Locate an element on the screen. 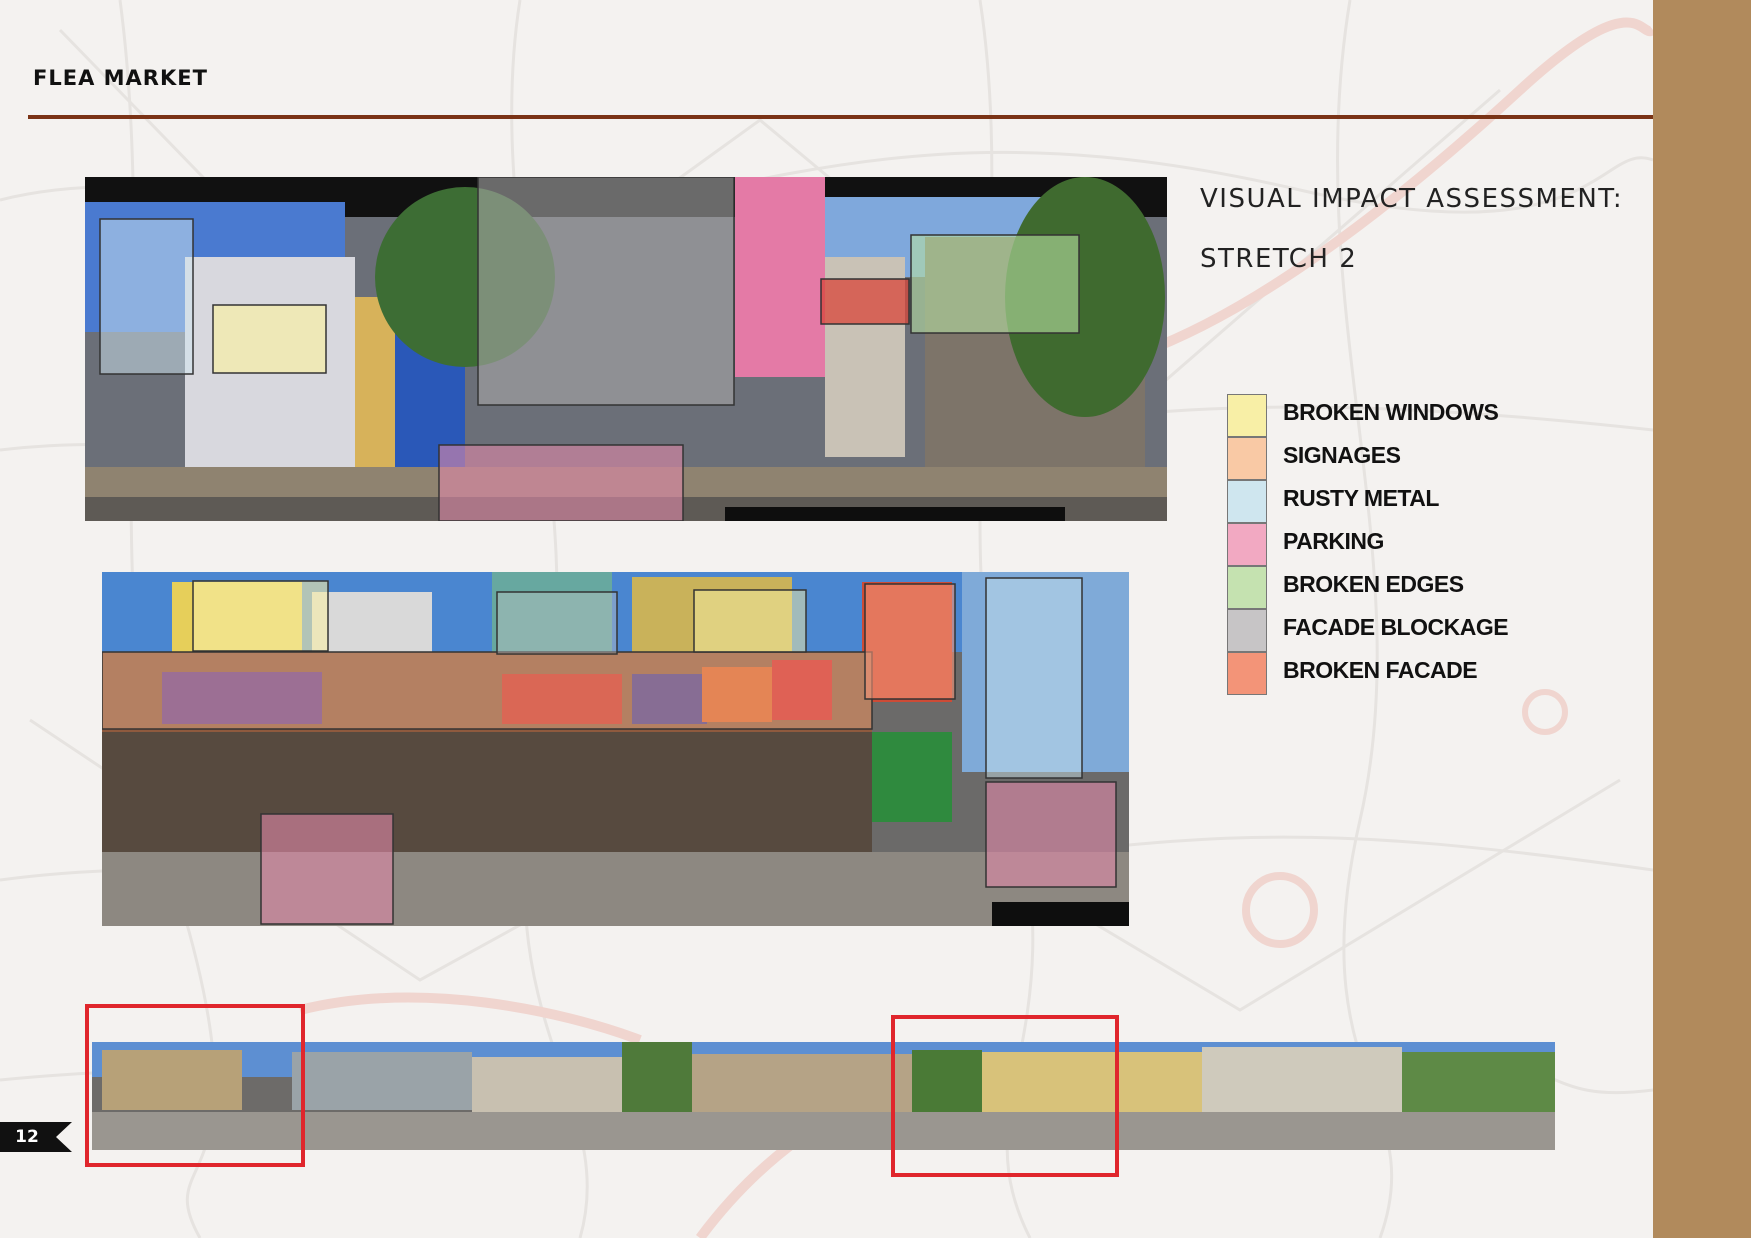 This screenshot has width=1751, height=1238. legend-label: PARKING is located at coordinates (1333, 541).